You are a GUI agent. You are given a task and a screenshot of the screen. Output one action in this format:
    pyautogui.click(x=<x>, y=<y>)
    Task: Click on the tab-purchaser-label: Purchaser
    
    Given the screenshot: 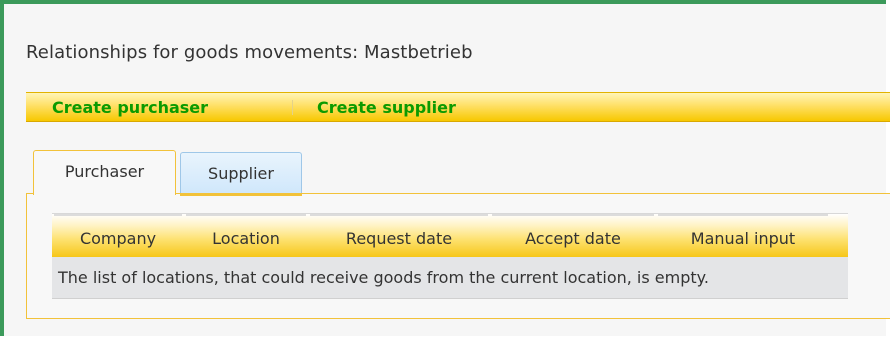 What is the action you would take?
    pyautogui.click(x=104, y=171)
    